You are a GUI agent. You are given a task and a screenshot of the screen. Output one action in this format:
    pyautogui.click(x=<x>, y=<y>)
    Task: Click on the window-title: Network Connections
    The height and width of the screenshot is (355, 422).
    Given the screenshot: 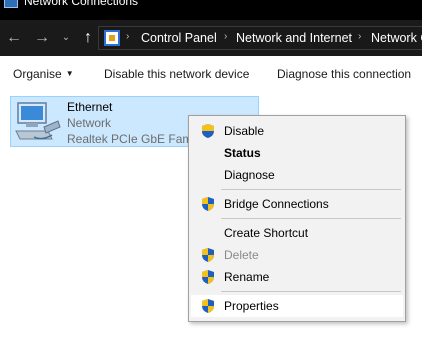 What is the action you would take?
    pyautogui.click(x=81, y=4)
    